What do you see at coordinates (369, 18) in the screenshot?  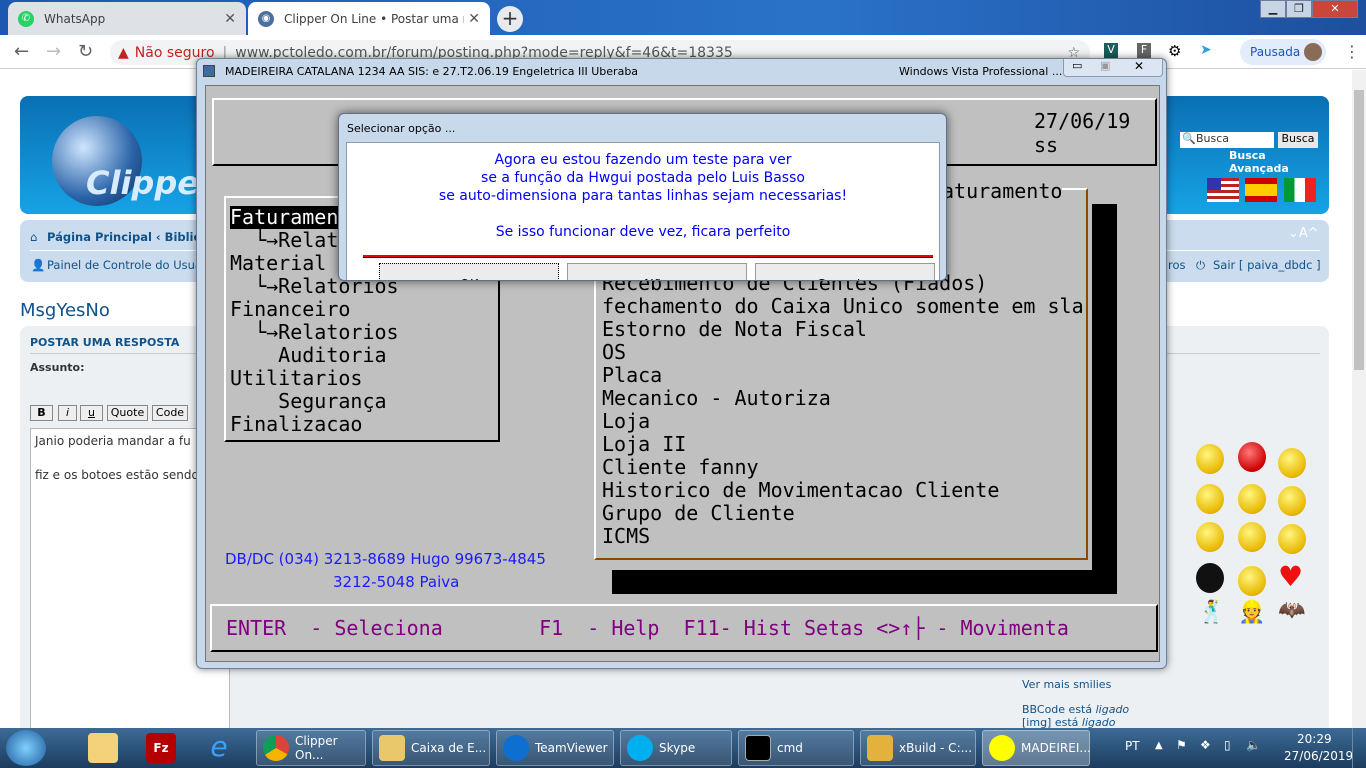 I see `tab-clipper: ◉ Clipper On Line • Postar uma resp ✕` at bounding box center [369, 18].